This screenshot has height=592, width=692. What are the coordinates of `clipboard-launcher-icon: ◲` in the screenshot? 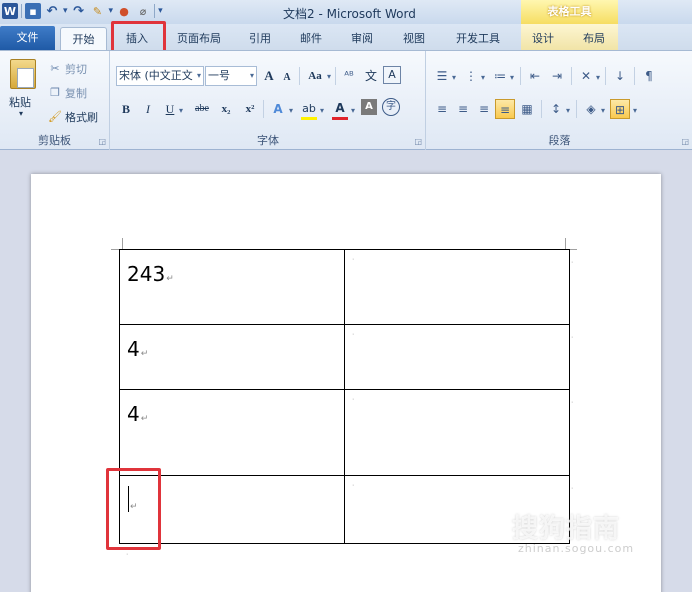 It's located at (102, 141).